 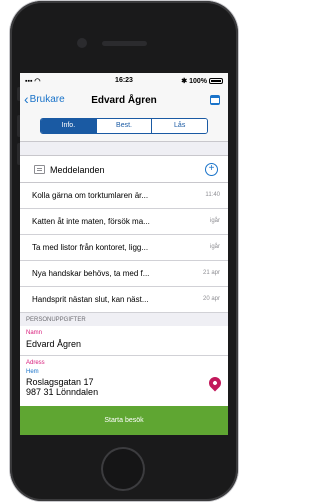 What do you see at coordinates (34, 333) in the screenshot?
I see `name-label: Namn` at bounding box center [34, 333].